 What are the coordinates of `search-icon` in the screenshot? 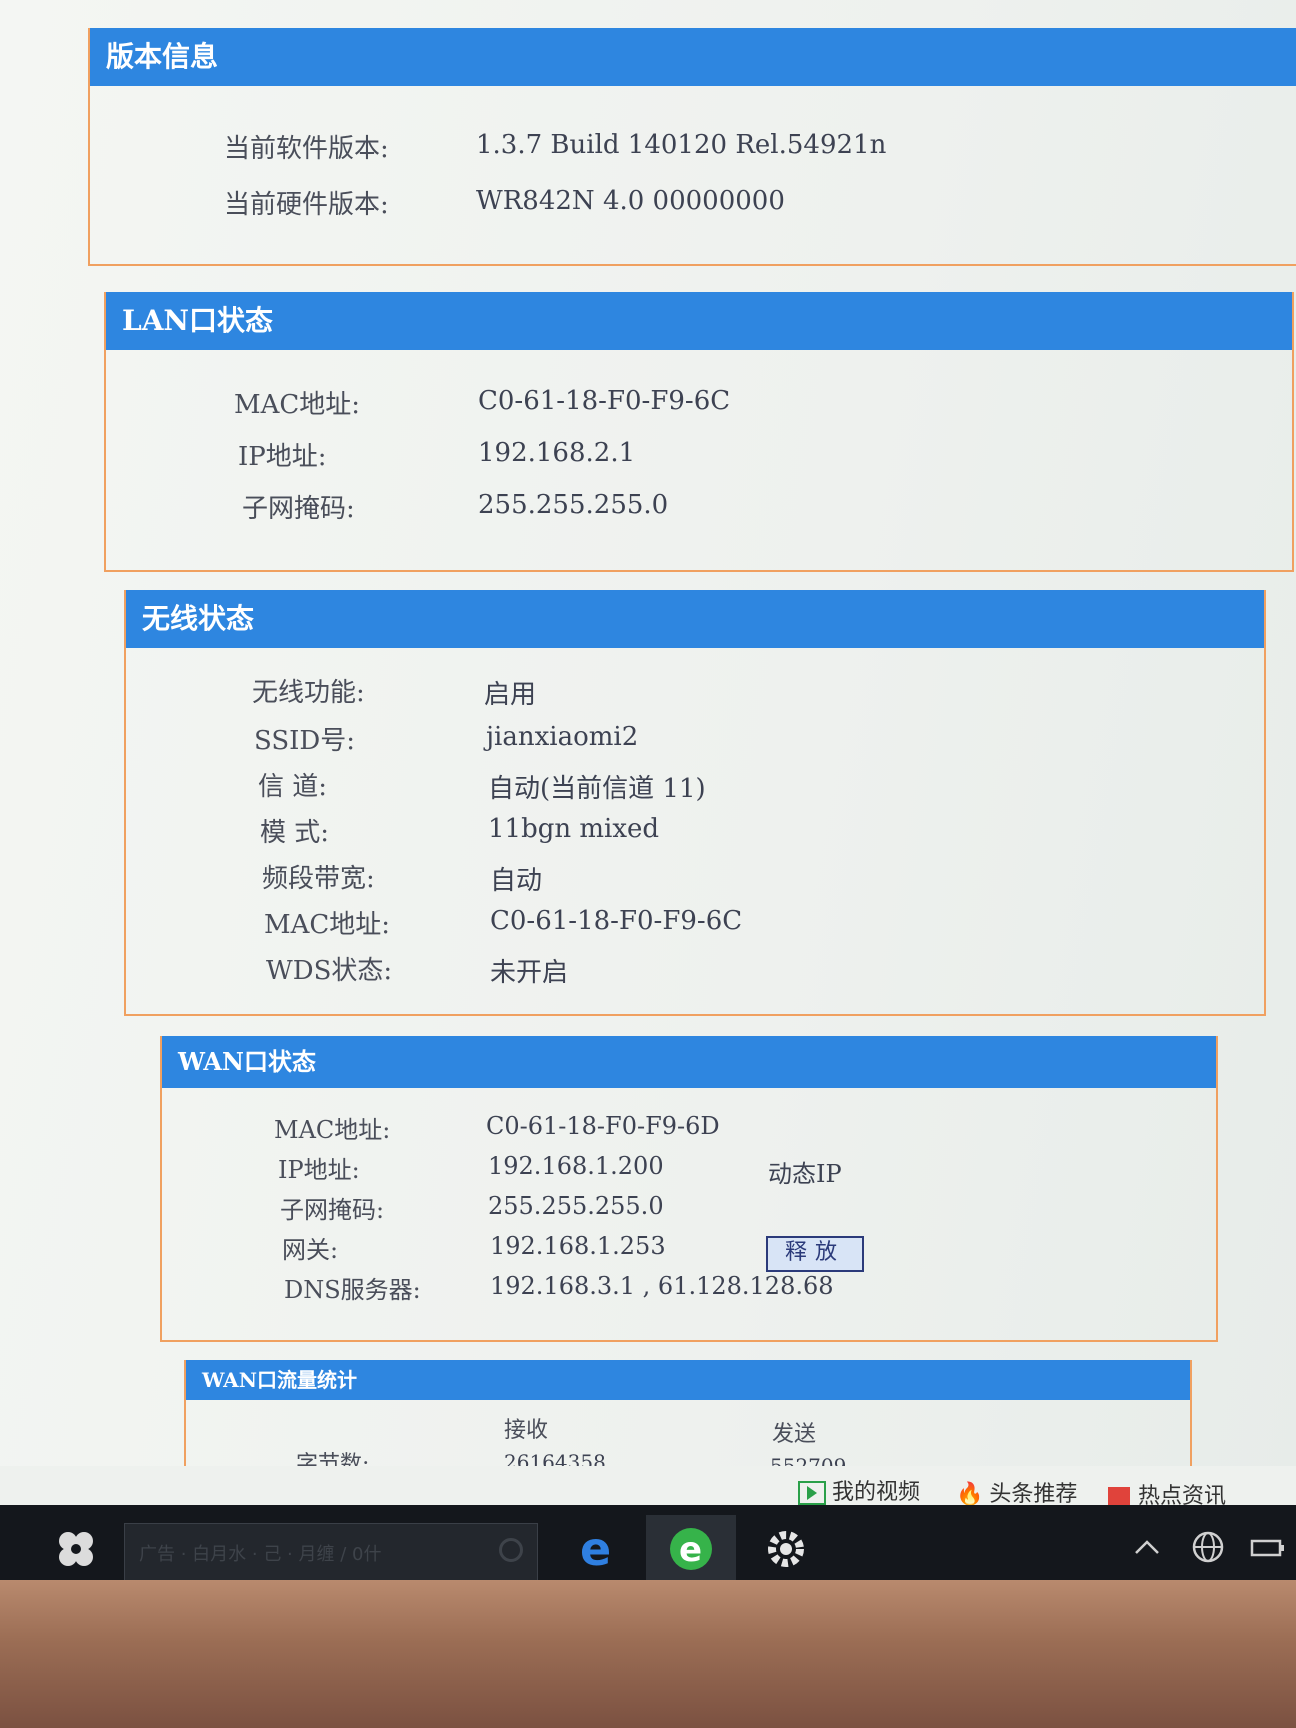 It's located at (511, 1550).